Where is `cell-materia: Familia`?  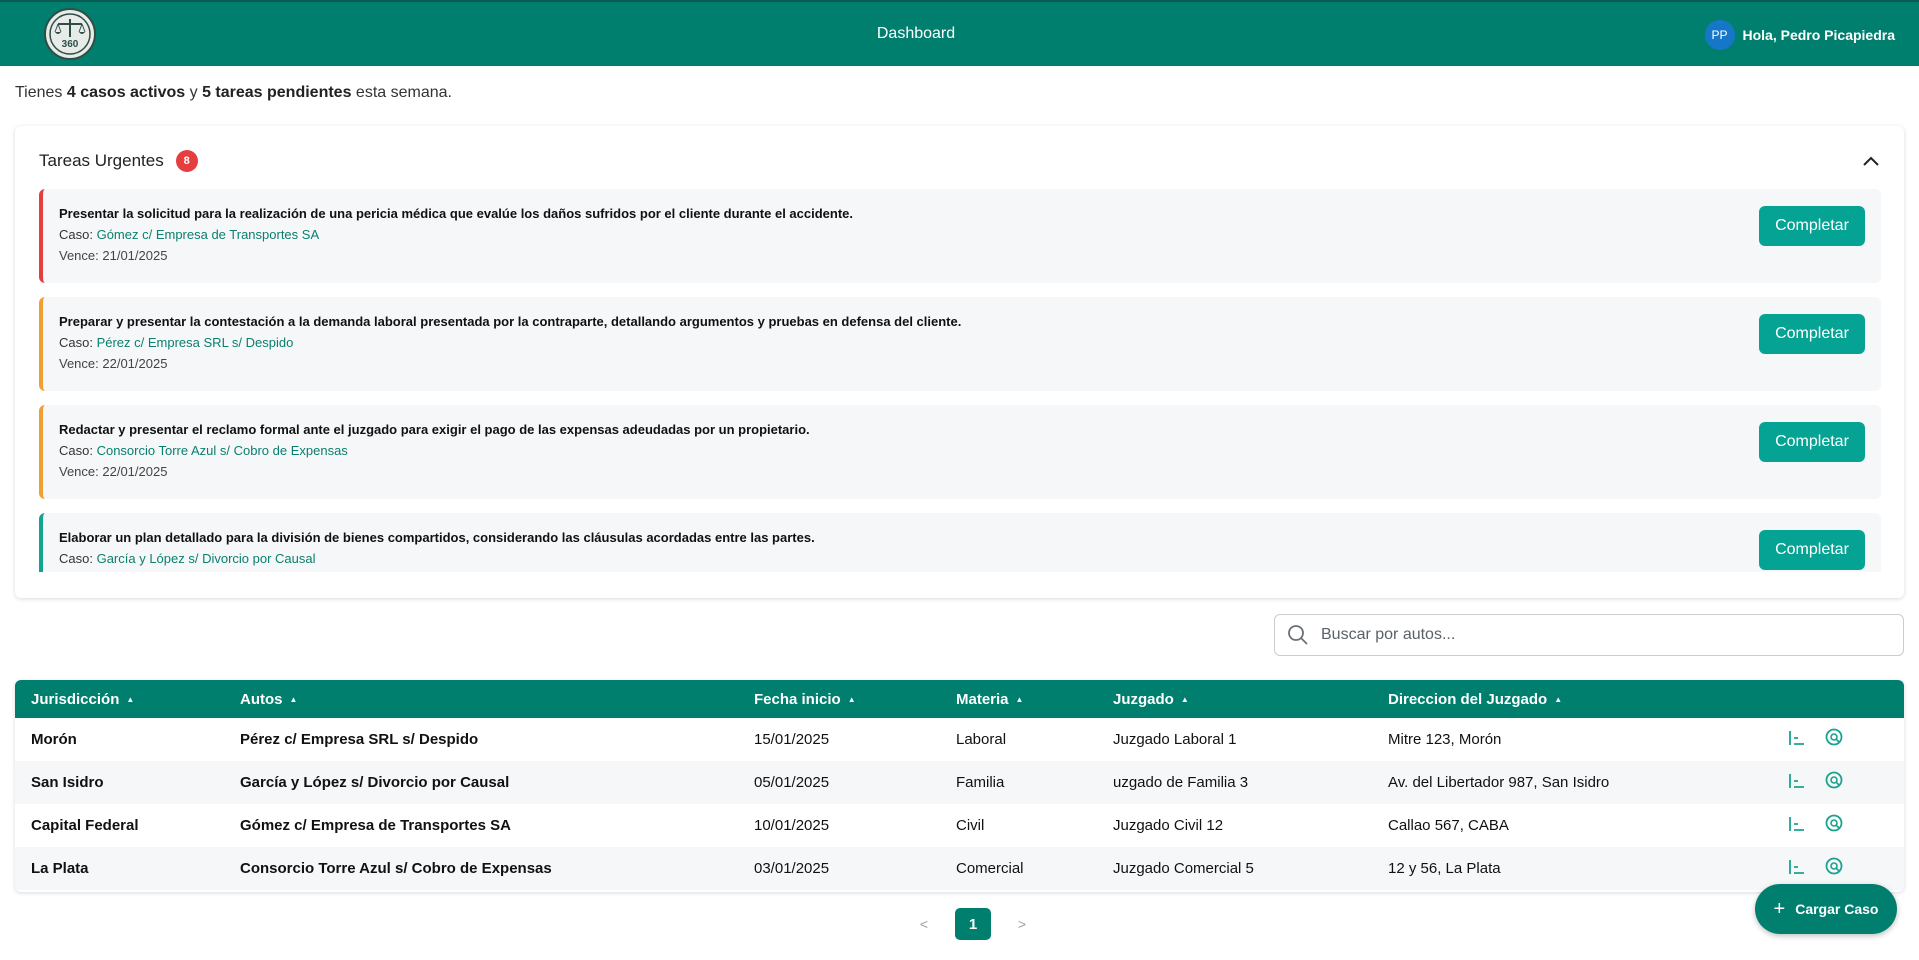
cell-materia: Familia is located at coordinates (980, 782).